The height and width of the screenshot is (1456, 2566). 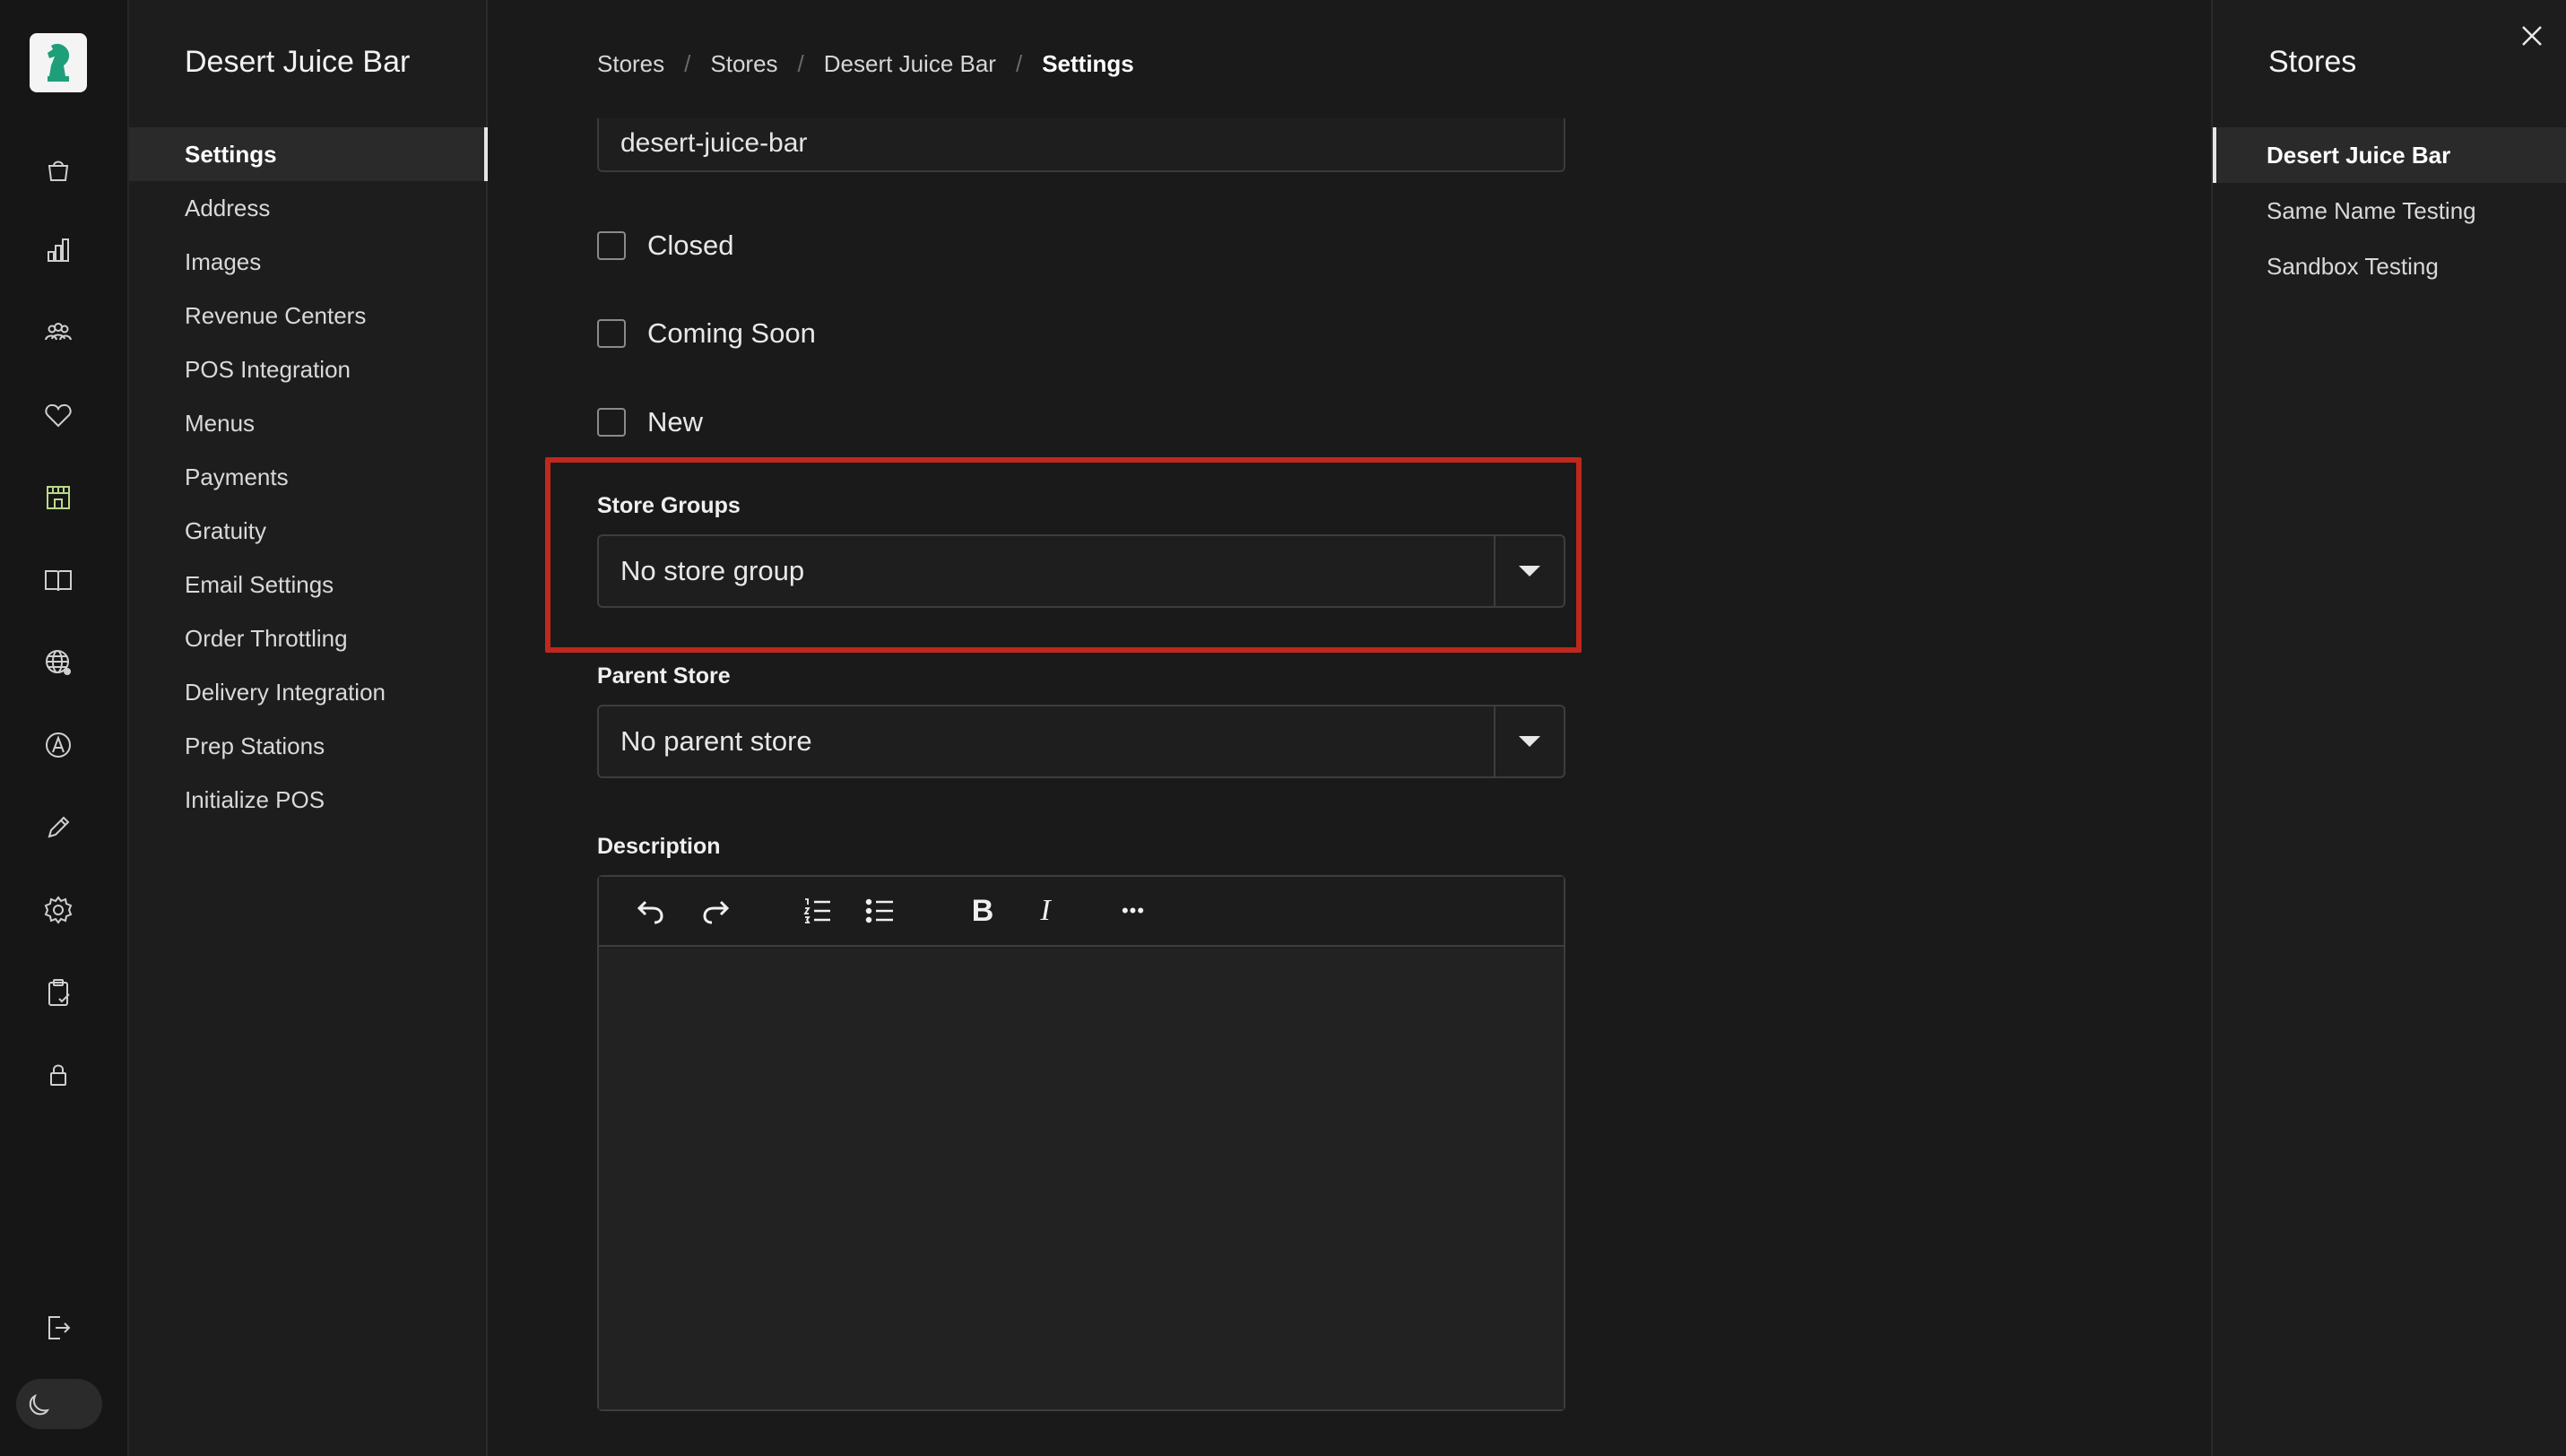 I want to click on coming-soon-checkbox-row: Coming Soon, so click(x=706, y=333).